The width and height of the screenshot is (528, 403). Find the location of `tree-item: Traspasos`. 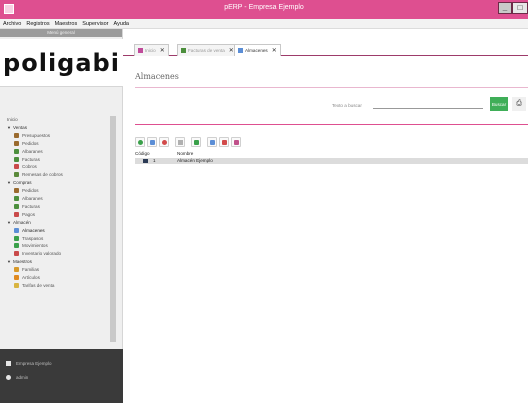

tree-item: Traspasos is located at coordinates (28, 238).